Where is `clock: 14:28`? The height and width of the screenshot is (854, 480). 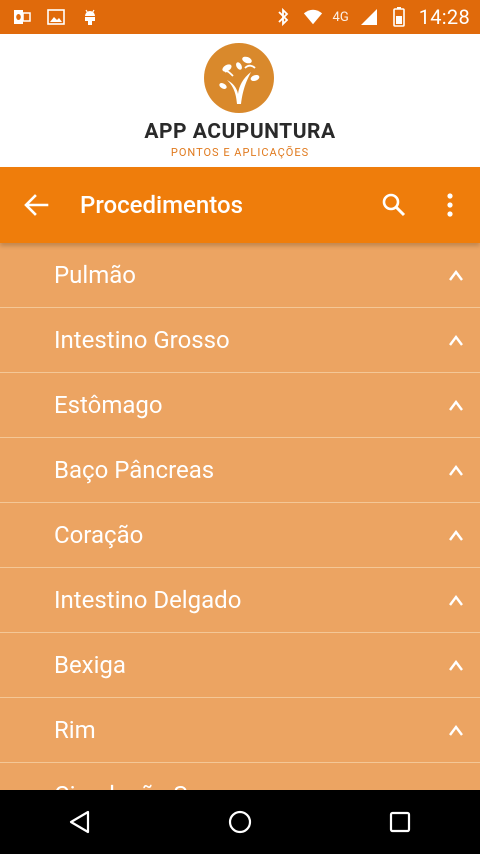
clock: 14:28 is located at coordinates (444, 17).